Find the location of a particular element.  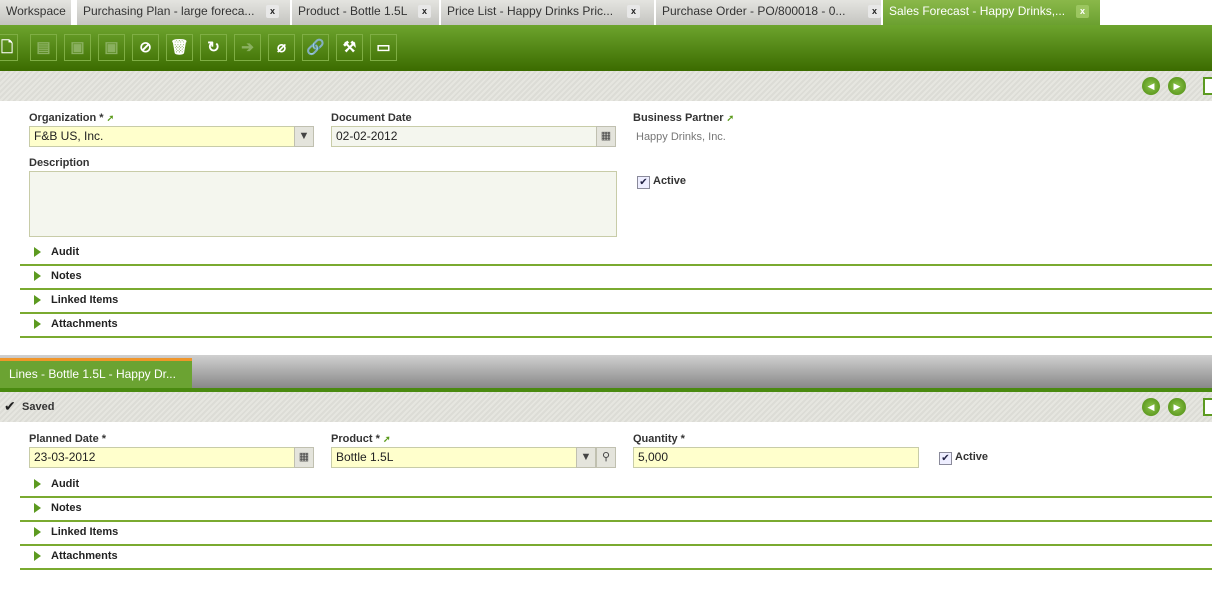

planned-date-label: Planned Date * is located at coordinates (68, 439).